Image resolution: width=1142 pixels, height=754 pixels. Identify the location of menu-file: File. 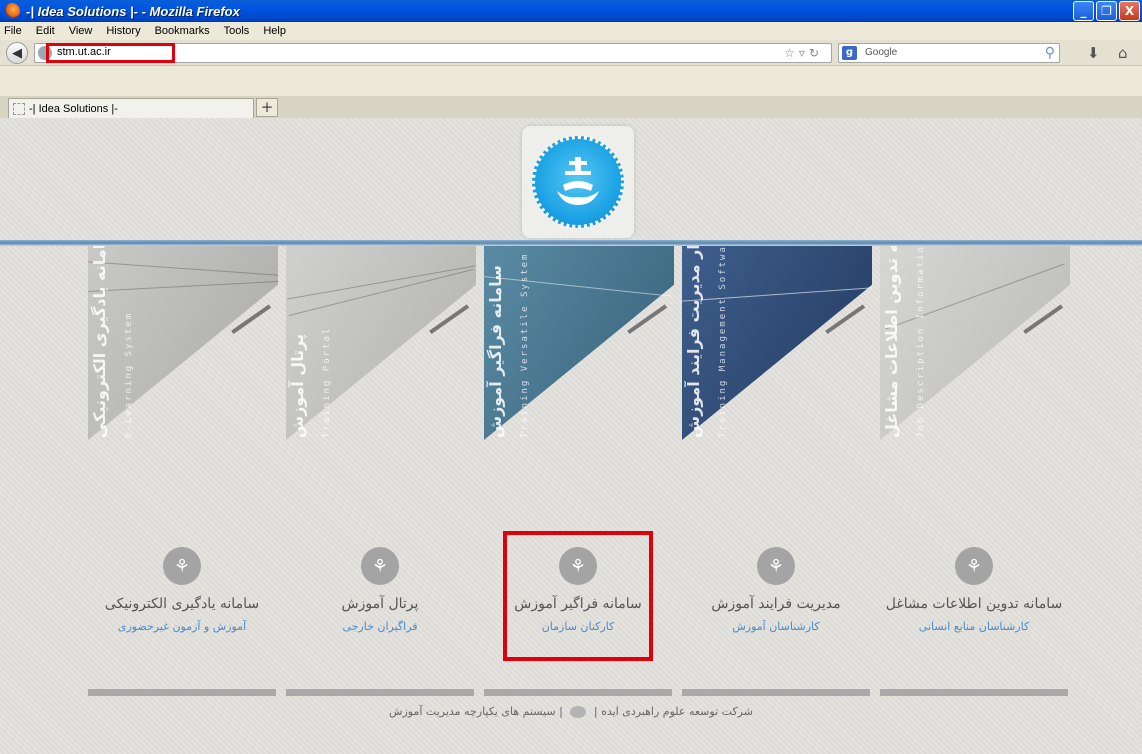
(13, 31).